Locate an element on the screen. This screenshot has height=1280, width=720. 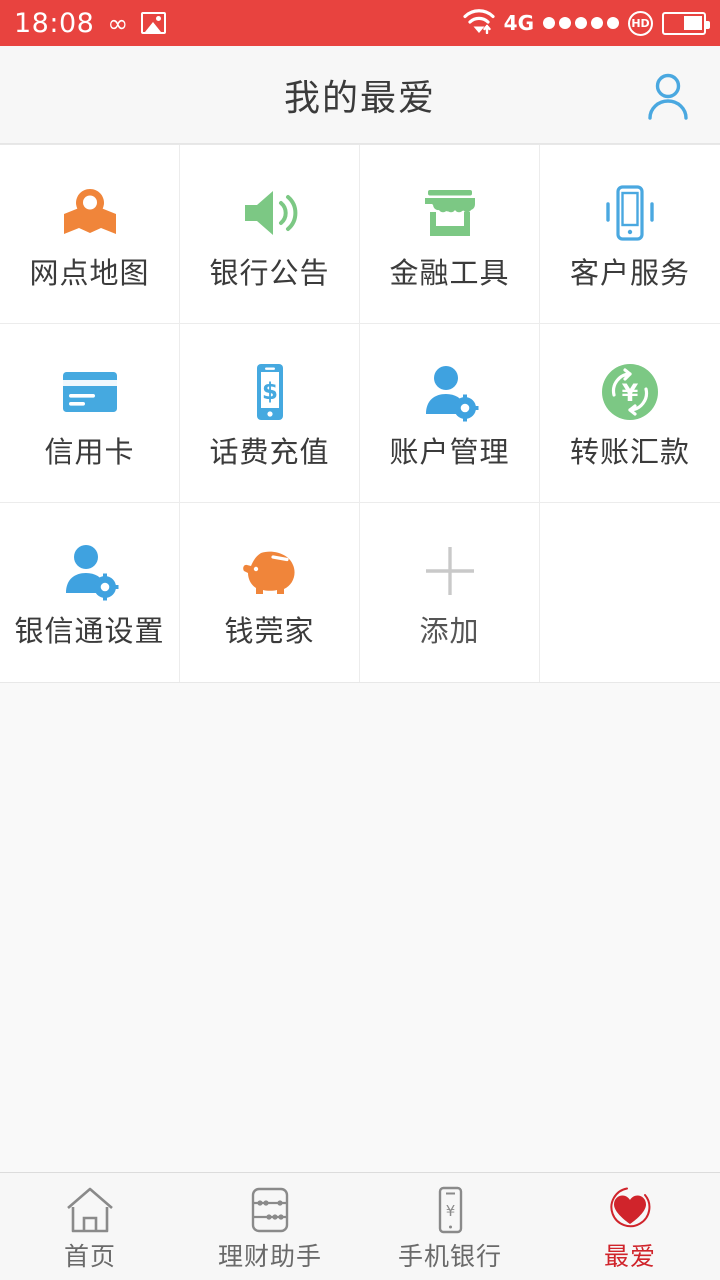
network-type-label: 4G is located at coordinates (518, 23).